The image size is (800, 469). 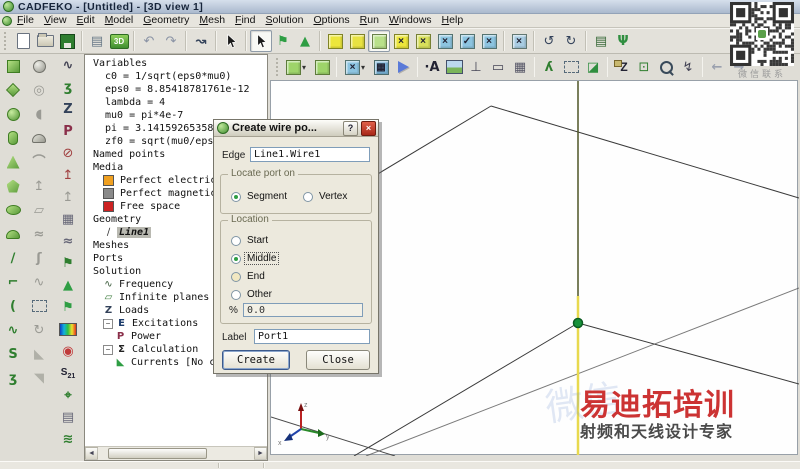 What do you see at coordinates (171, 41) in the screenshot?
I see `redo-button: ↷` at bounding box center [171, 41].